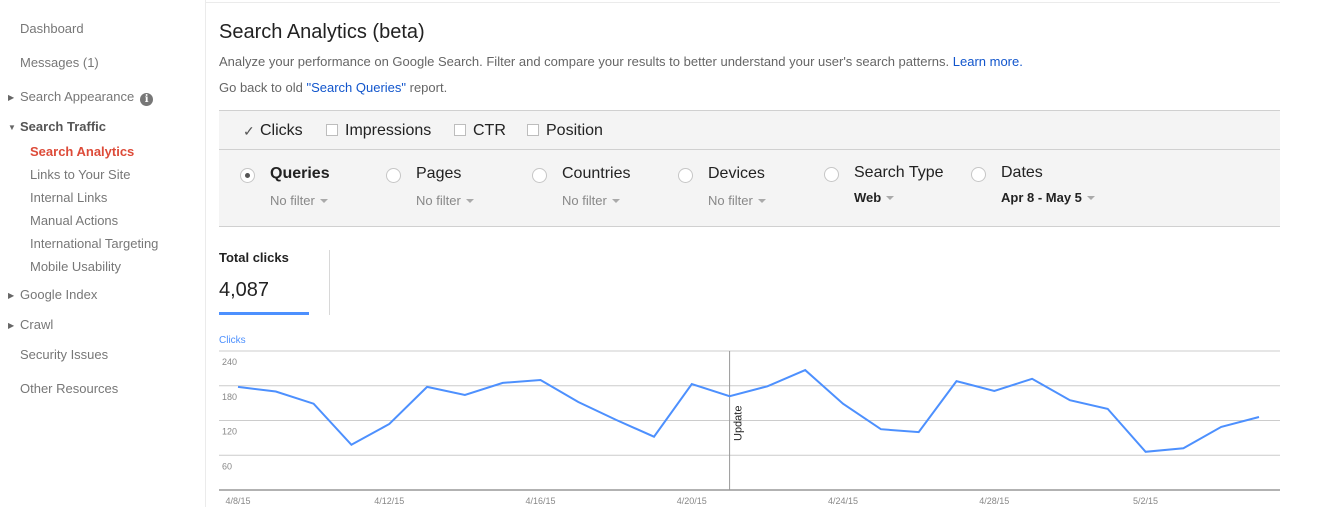 The image size is (1319, 507). I want to click on x-tick-label: 4/24/15, so click(843, 501).